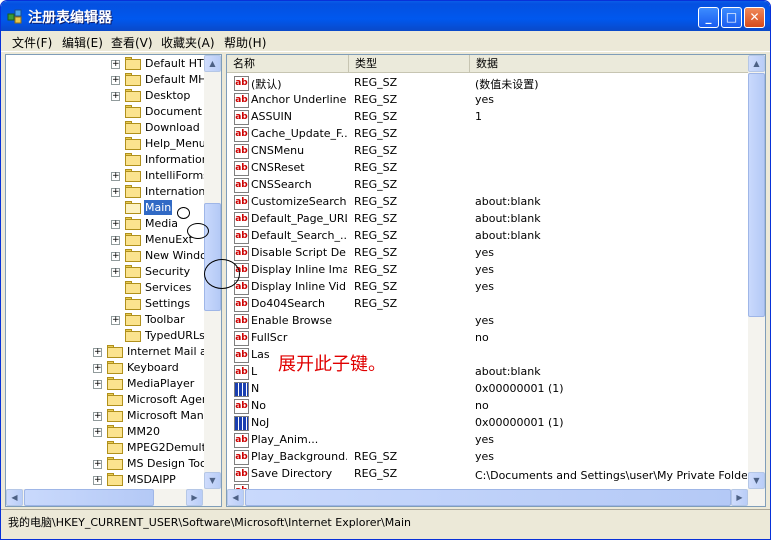 Image resolution: width=771 pixels, height=540 pixels. What do you see at coordinates (212, 480) in the screenshot?
I see `tree-scroll-down-button: ▼` at bounding box center [212, 480].